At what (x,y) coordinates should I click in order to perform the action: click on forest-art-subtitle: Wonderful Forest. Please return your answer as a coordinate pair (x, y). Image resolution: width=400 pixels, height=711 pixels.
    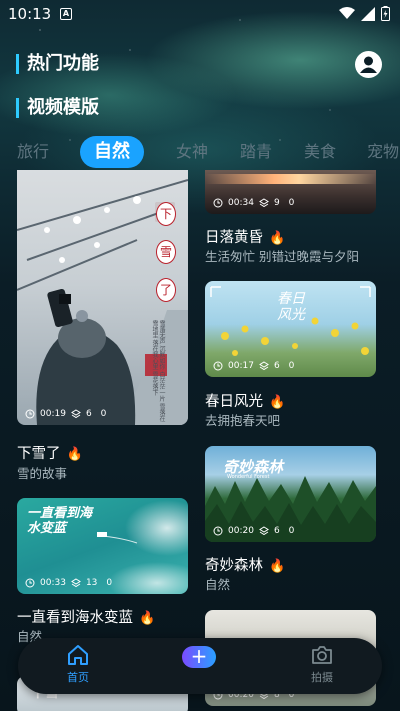
    Looking at the image, I should click on (248, 477).